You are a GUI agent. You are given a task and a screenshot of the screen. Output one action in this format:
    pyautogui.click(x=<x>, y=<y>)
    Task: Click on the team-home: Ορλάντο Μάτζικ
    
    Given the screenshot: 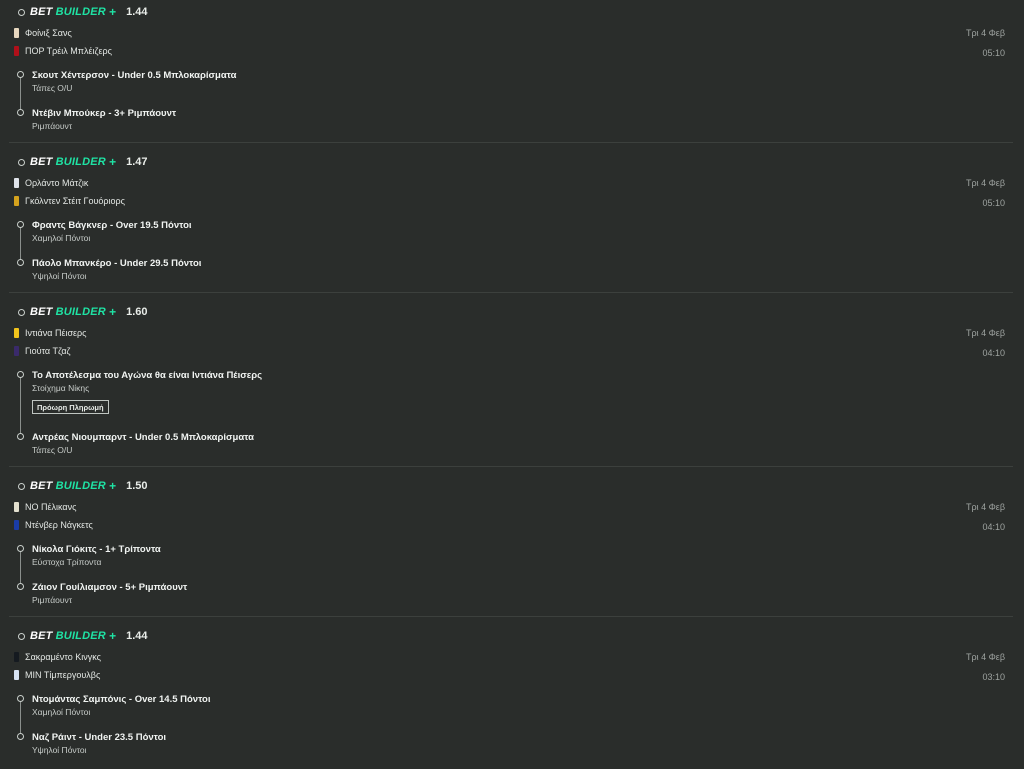 What is the action you would take?
    pyautogui.click(x=51, y=183)
    